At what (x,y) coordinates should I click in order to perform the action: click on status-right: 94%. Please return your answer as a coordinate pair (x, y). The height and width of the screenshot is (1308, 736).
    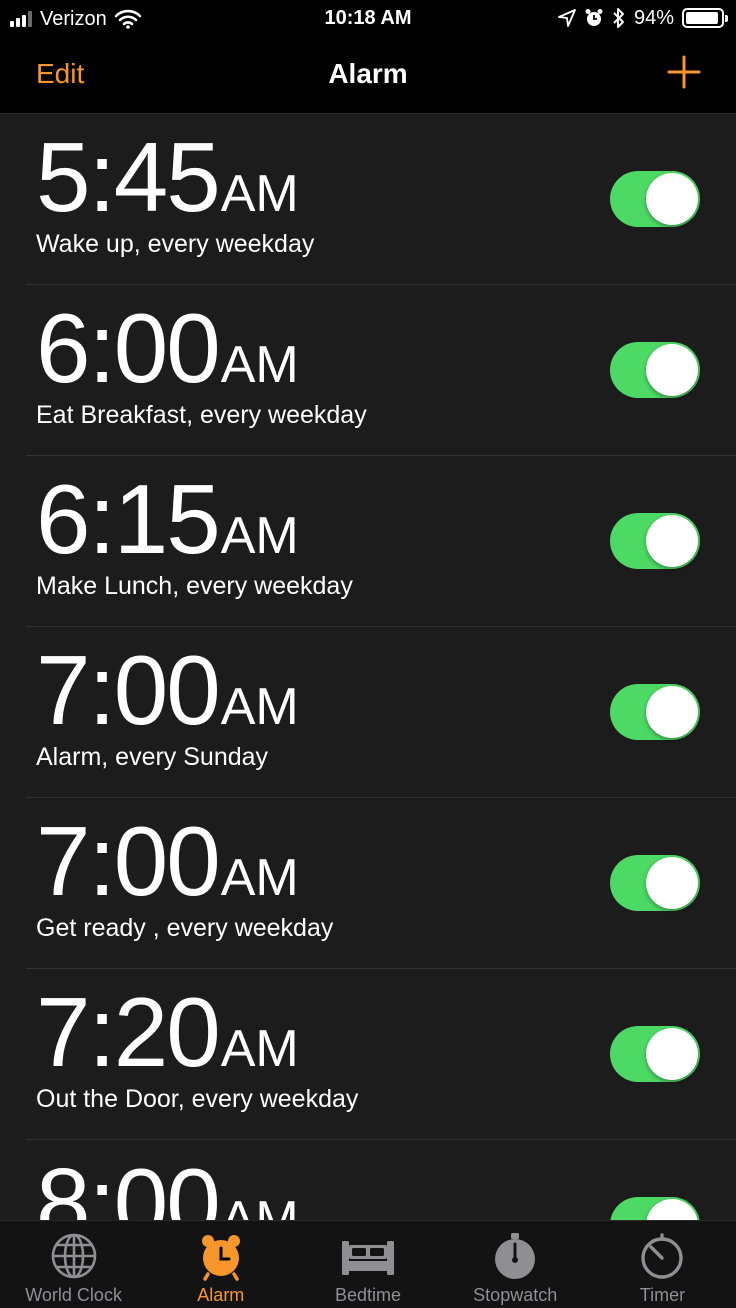
    Looking at the image, I should click on (643, 18).